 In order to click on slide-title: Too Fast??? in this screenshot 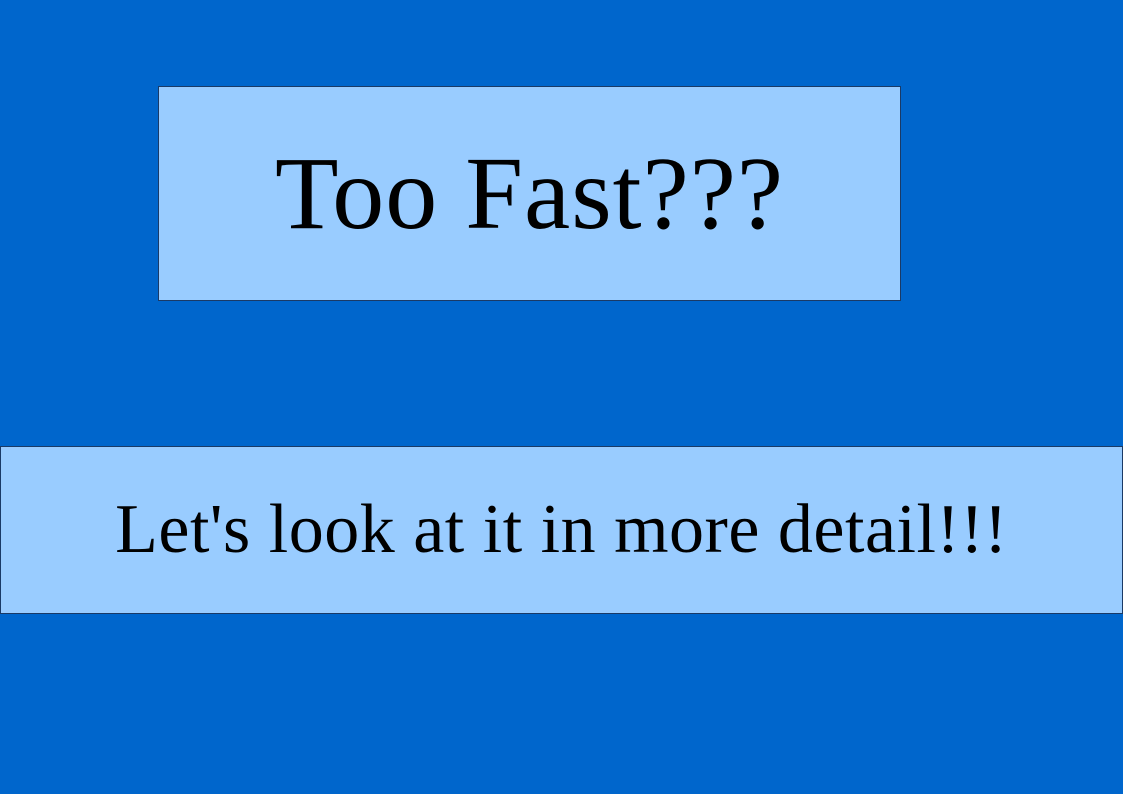, I will do `click(529, 193)`.